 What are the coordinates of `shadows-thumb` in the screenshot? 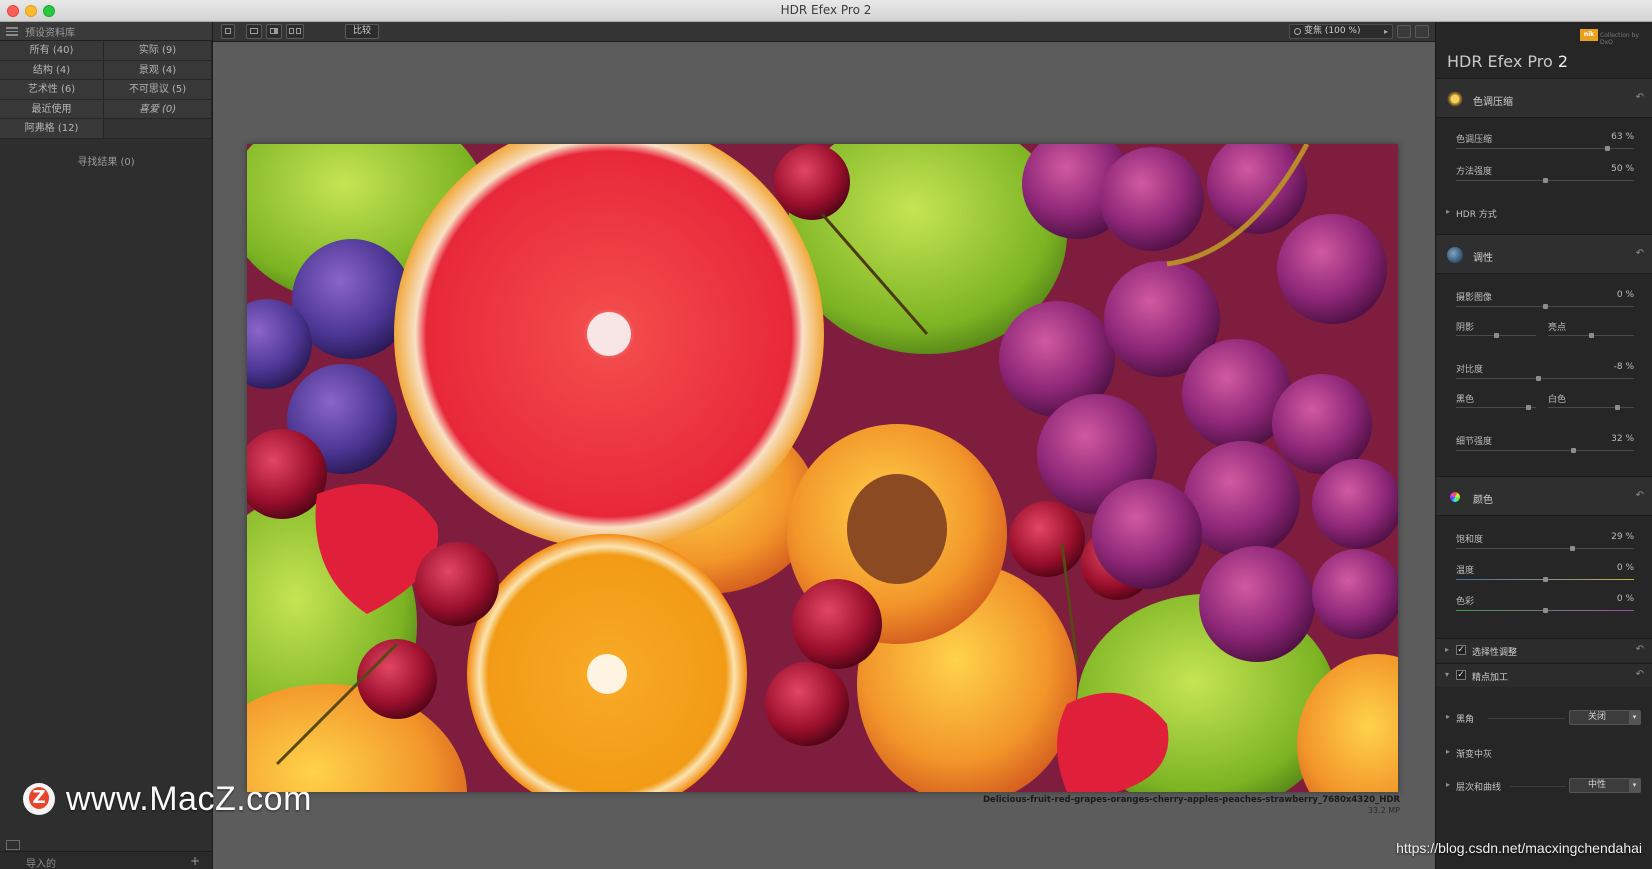 It's located at (1496, 335).